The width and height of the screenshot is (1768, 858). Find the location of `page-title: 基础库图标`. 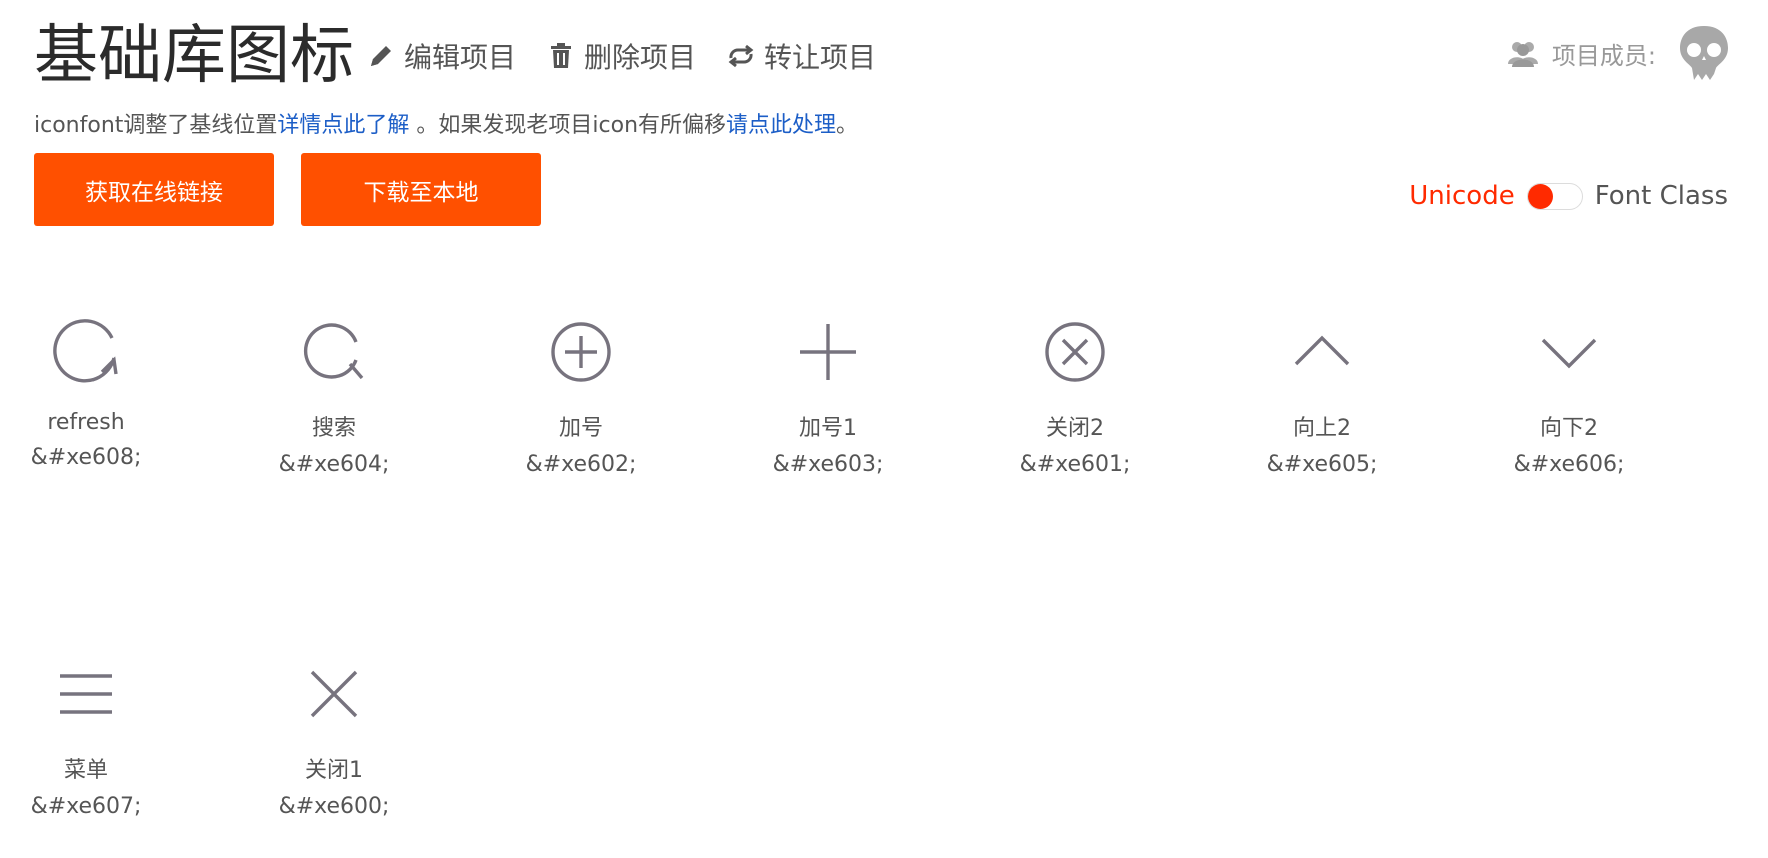

page-title: 基础库图标 is located at coordinates (194, 56).